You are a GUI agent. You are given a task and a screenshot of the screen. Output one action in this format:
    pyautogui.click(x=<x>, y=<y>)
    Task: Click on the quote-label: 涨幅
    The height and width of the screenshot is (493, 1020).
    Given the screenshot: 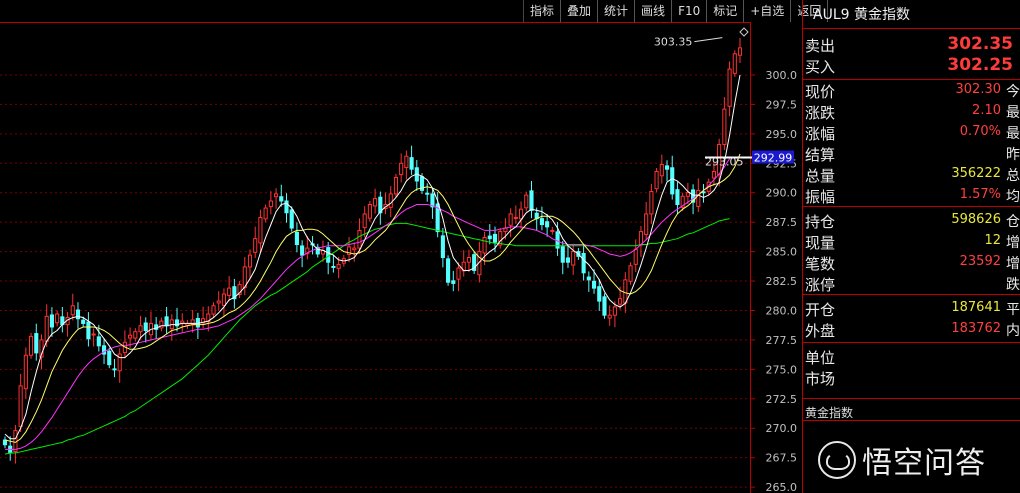 What is the action you would take?
    pyautogui.click(x=820, y=134)
    